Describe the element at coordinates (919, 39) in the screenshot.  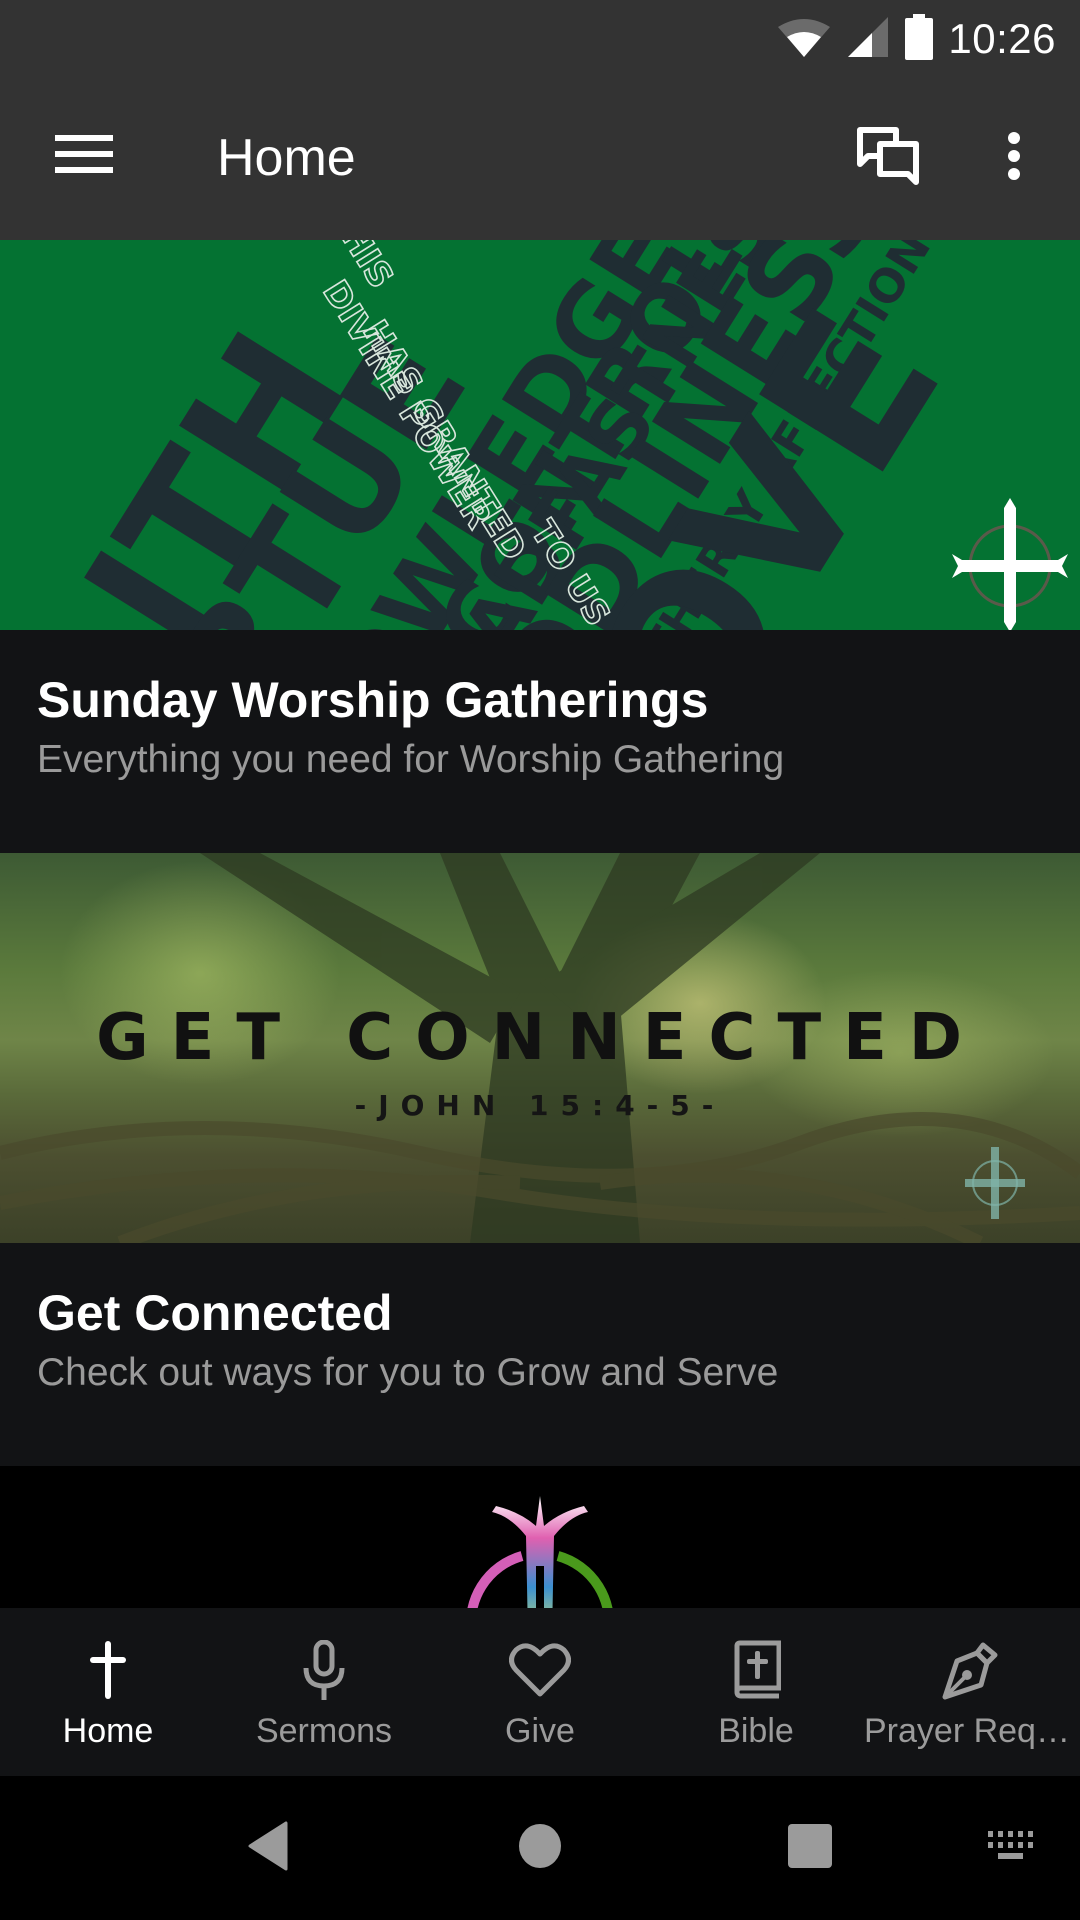
I see `battery-icon` at that location.